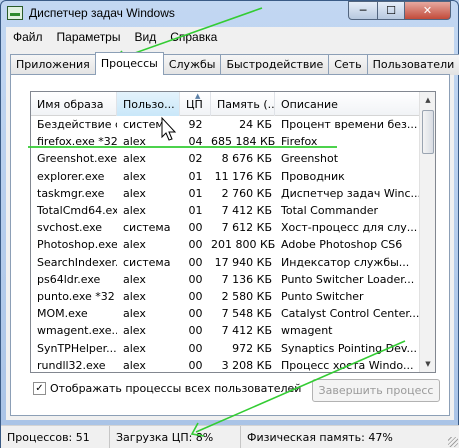 The width and height of the screenshot is (459, 448). Describe the element at coordinates (102, 13) in the screenshot. I see `window-title: Диспетчер задач Windows` at that location.